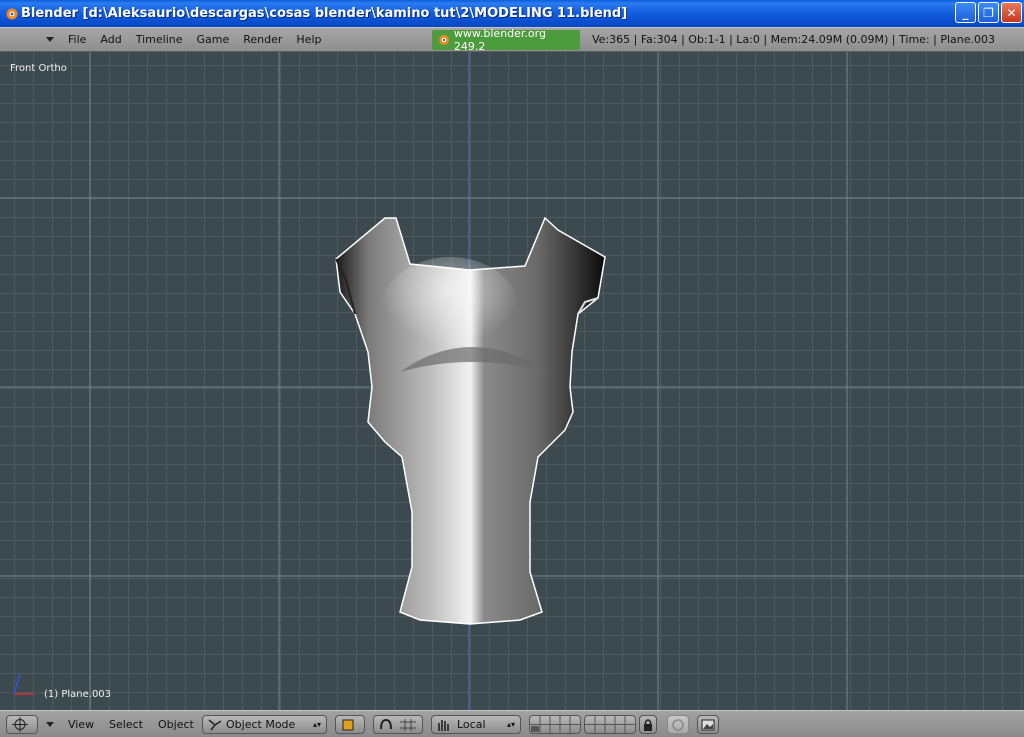 The image size is (1024, 737). I want to click on layer-buttons-2-icon, so click(610, 724).